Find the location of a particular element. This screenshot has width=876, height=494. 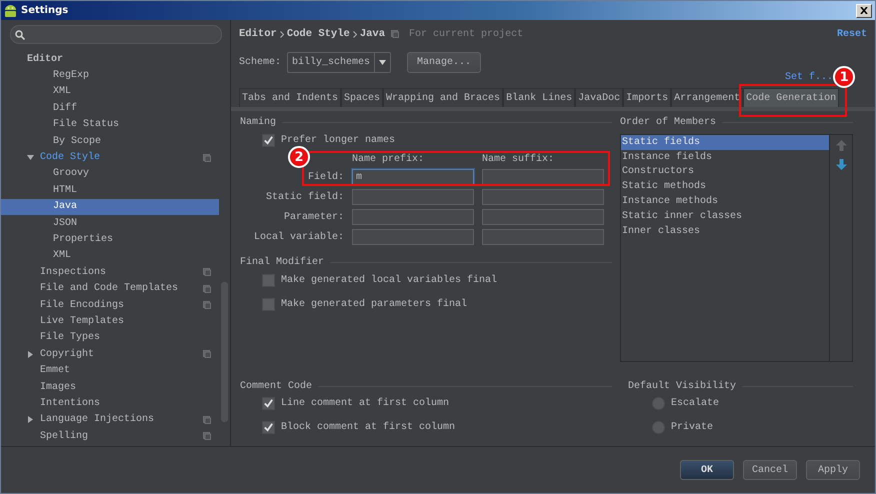

field-label: Field: is located at coordinates (325, 177).